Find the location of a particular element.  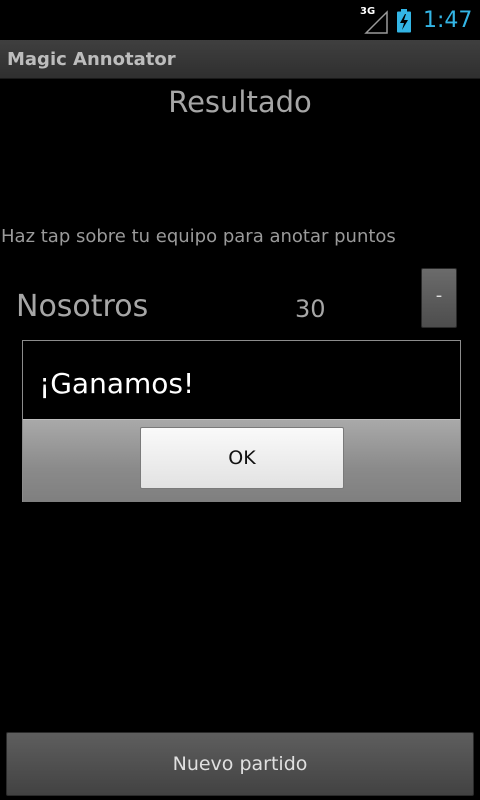

signal-indicator: 3G is located at coordinates (375, 20).